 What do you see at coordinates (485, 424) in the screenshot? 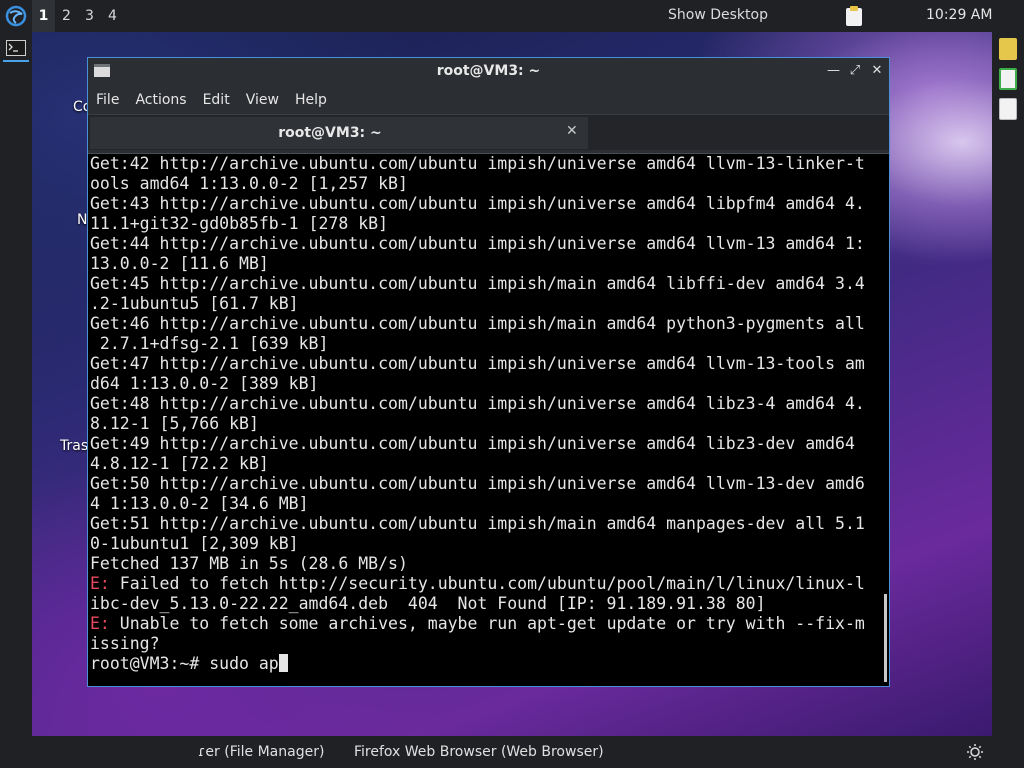
I see `terminal-line: 8.12-1 [5,766 kB]` at bounding box center [485, 424].